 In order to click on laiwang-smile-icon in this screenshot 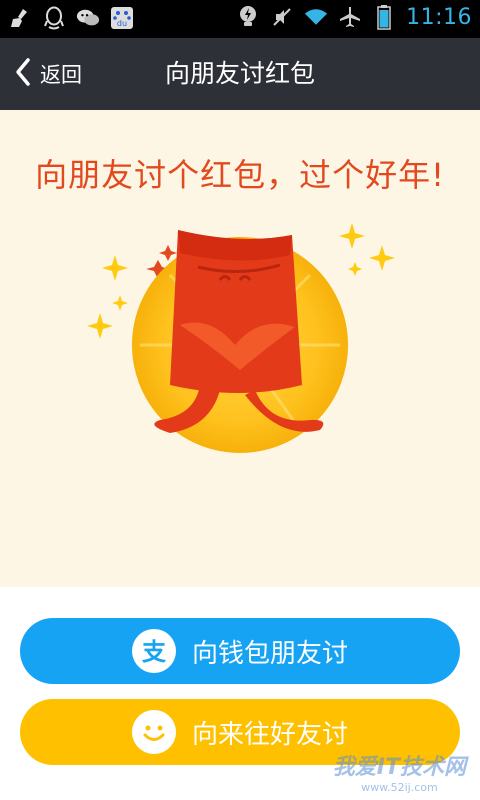, I will do `click(153, 732)`.